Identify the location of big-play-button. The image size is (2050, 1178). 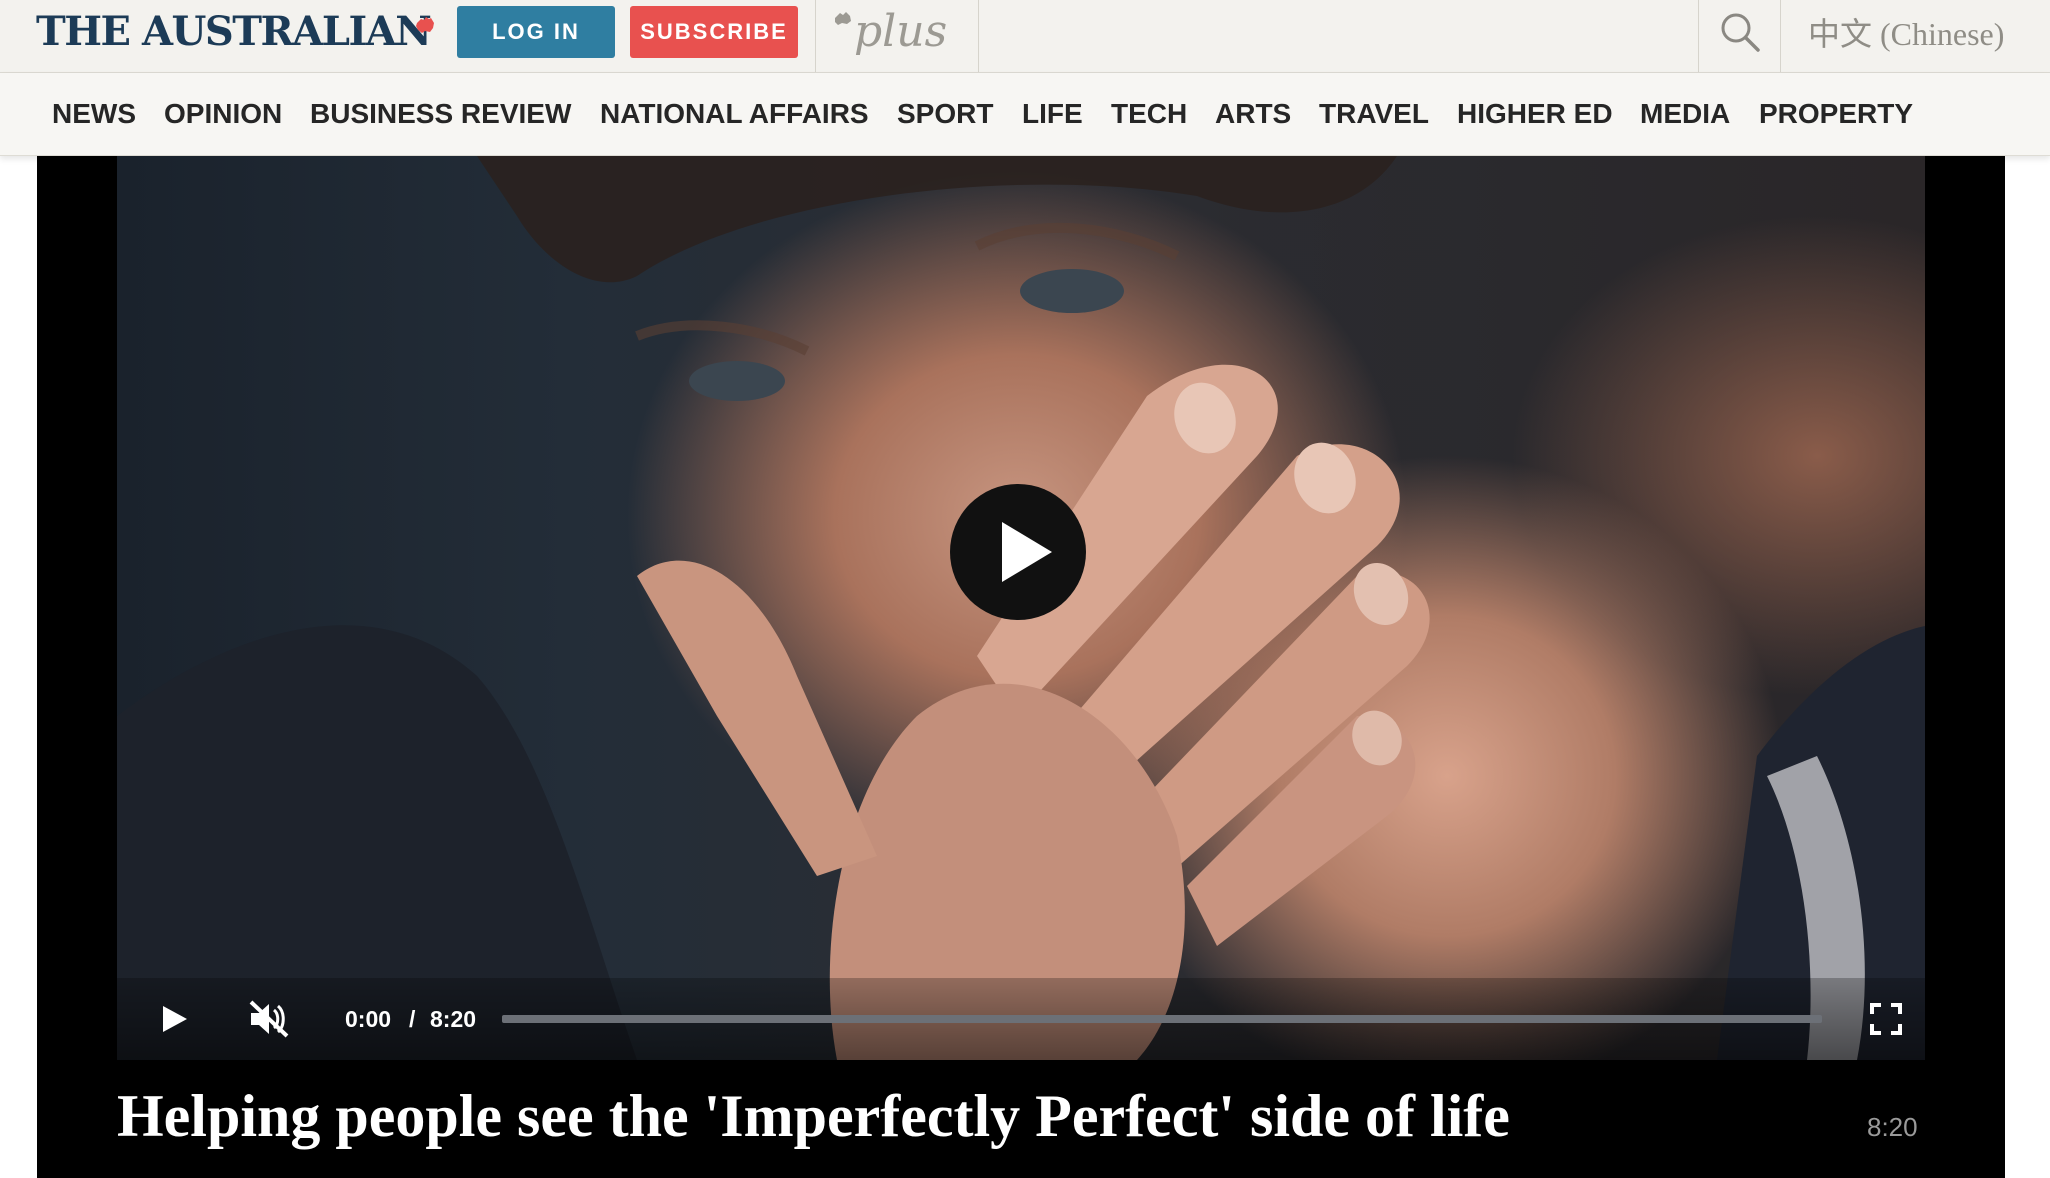
(1018, 552).